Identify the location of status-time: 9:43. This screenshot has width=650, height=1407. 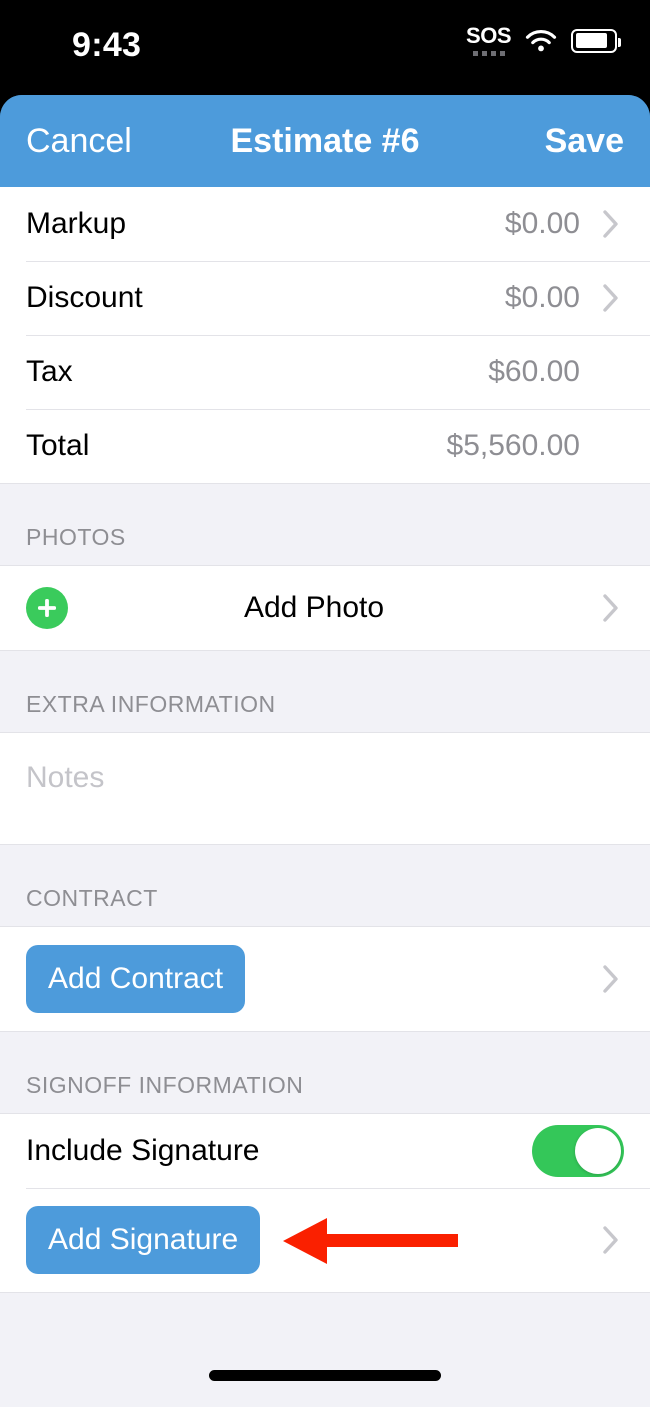
(107, 45).